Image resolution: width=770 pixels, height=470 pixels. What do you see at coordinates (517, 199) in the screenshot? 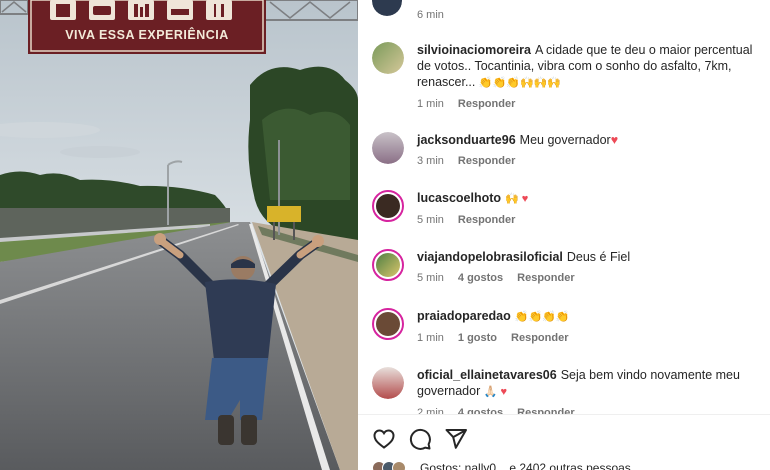
I see `comment-emojis: 🙌 ♥` at bounding box center [517, 199].